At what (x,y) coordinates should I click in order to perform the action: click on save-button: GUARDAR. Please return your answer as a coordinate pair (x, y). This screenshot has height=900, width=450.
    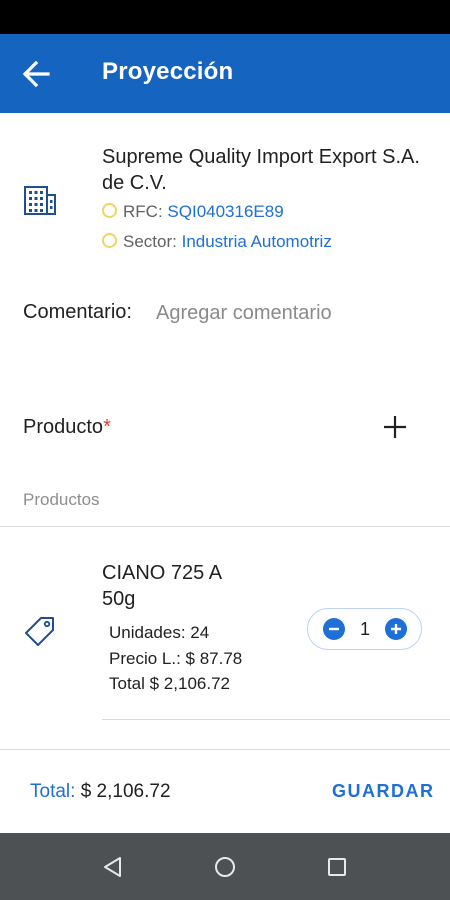
    Looking at the image, I should click on (383, 791).